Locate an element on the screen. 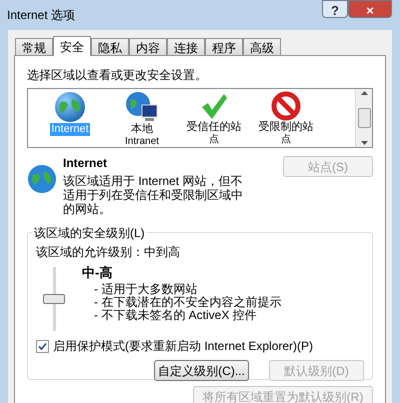  tab: 高级 is located at coordinates (262, 46).